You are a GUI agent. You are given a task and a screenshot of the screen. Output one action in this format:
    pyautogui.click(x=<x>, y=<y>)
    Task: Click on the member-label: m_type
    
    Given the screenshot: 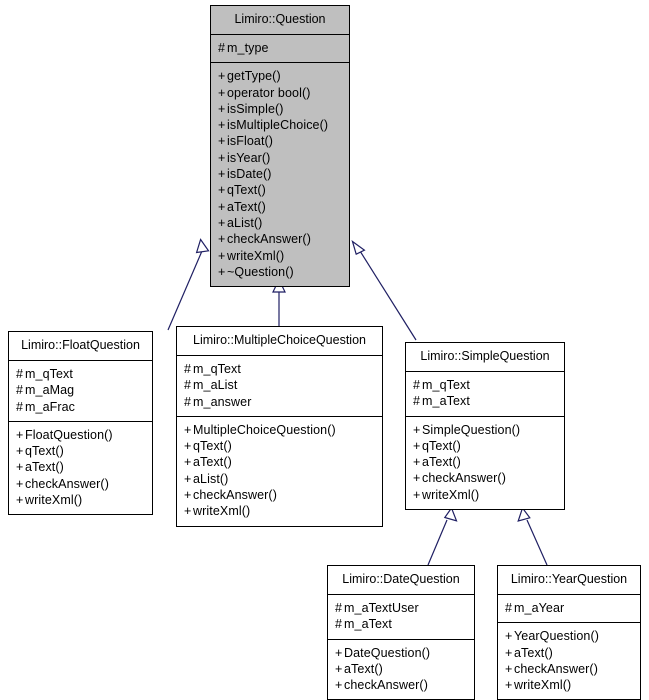 What is the action you would take?
    pyautogui.click(x=248, y=48)
    